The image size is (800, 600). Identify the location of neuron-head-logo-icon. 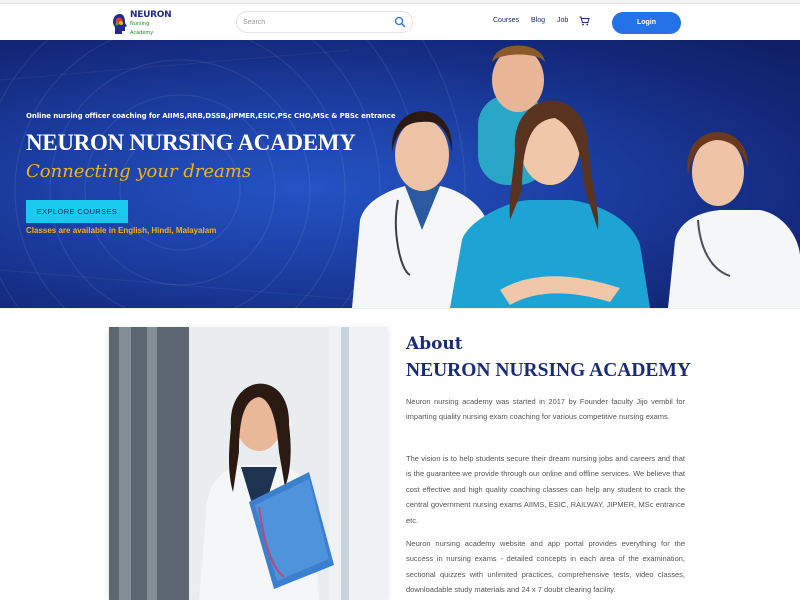
(120, 24).